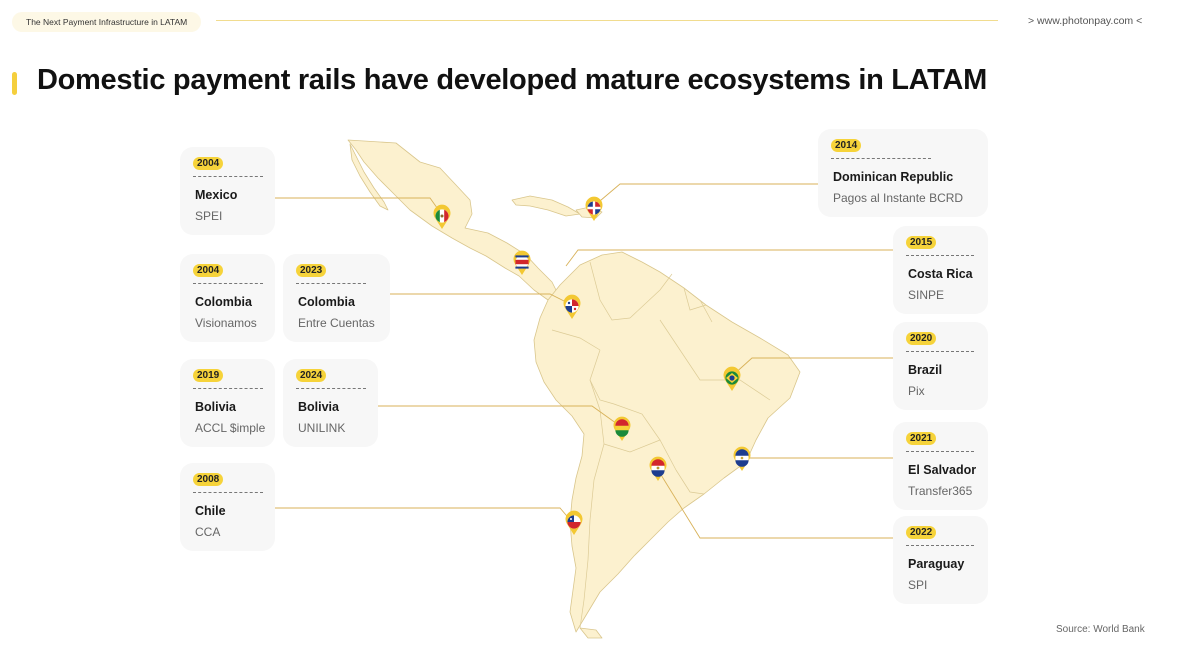  I want to click on country-label: Brazil, so click(925, 370).